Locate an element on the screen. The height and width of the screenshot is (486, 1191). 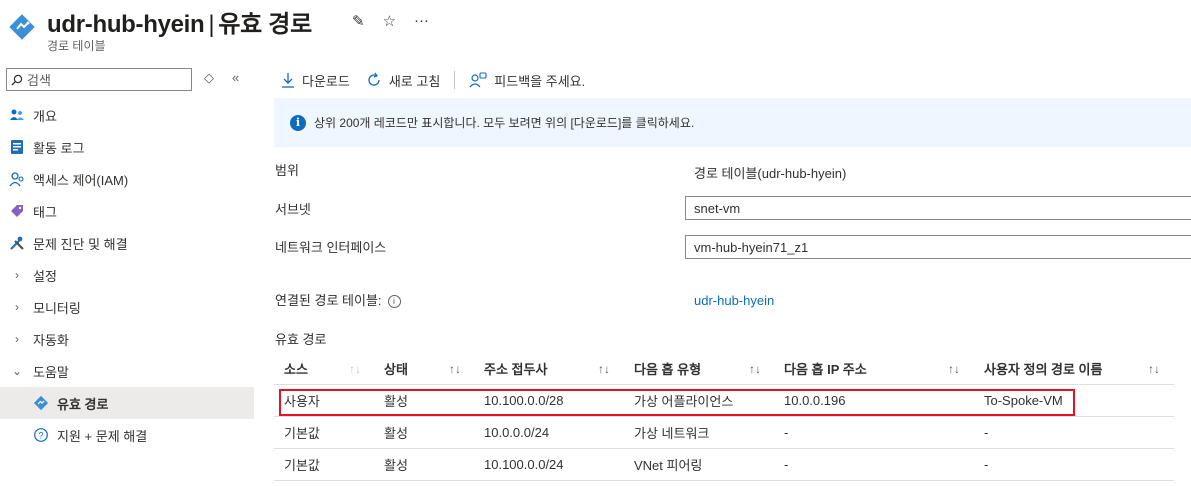
help-circle-icon: ? is located at coordinates (41, 435).